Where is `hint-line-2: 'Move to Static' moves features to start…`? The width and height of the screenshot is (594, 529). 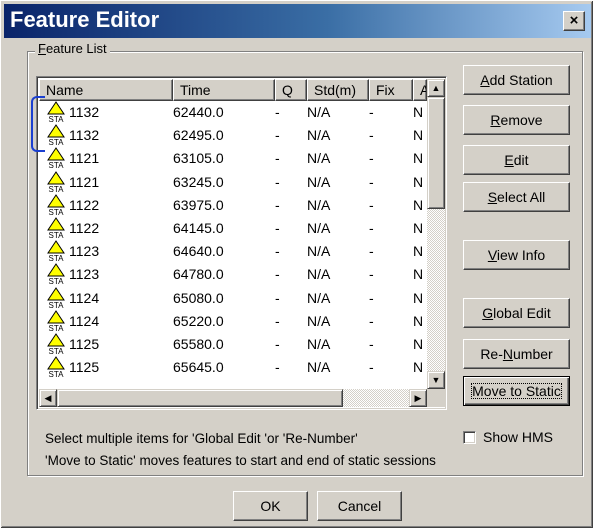
hint-line-2: 'Move to Static' moves features to start… is located at coordinates (240, 460).